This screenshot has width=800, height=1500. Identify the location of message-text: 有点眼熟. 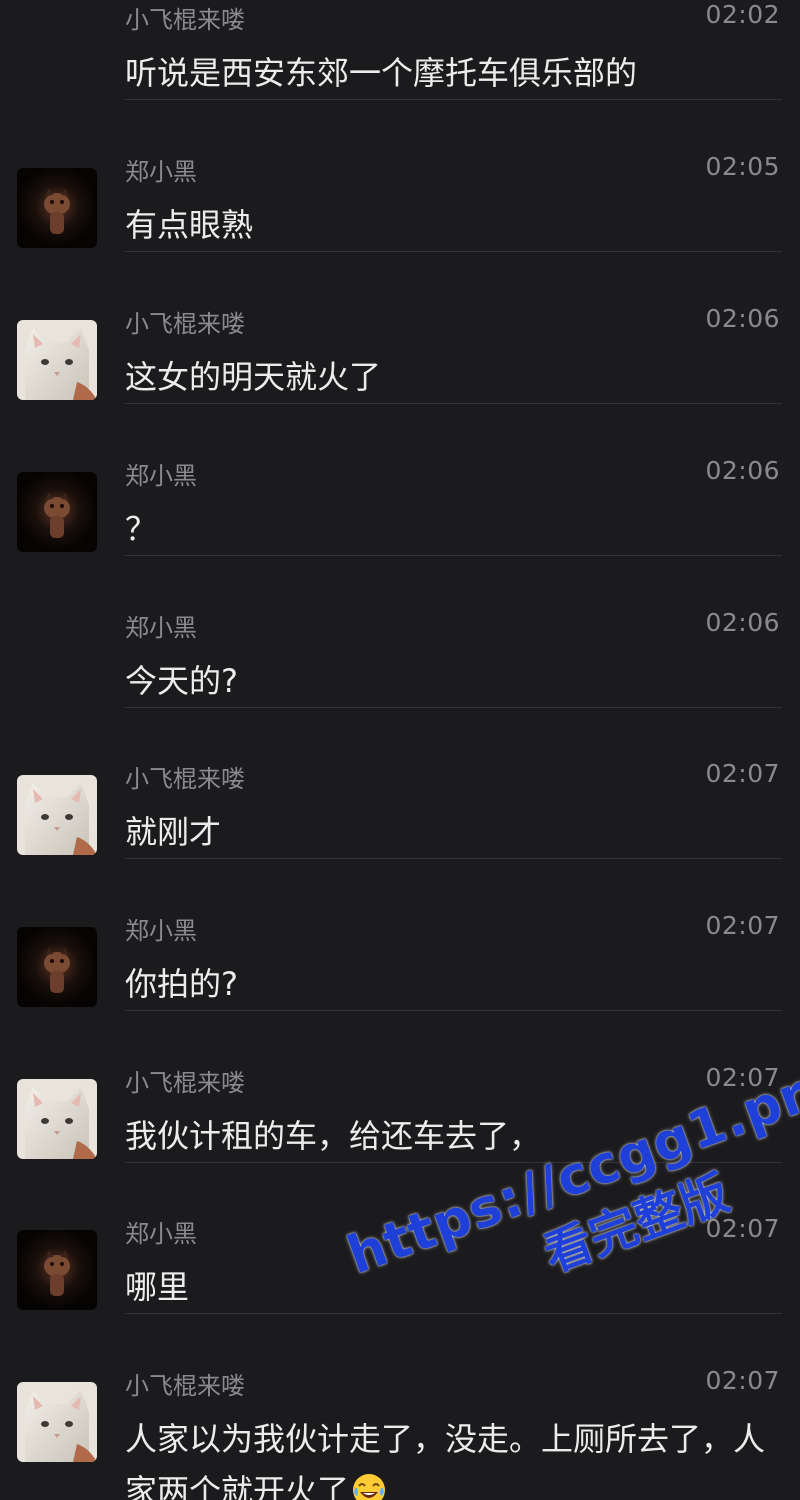
(189, 225).